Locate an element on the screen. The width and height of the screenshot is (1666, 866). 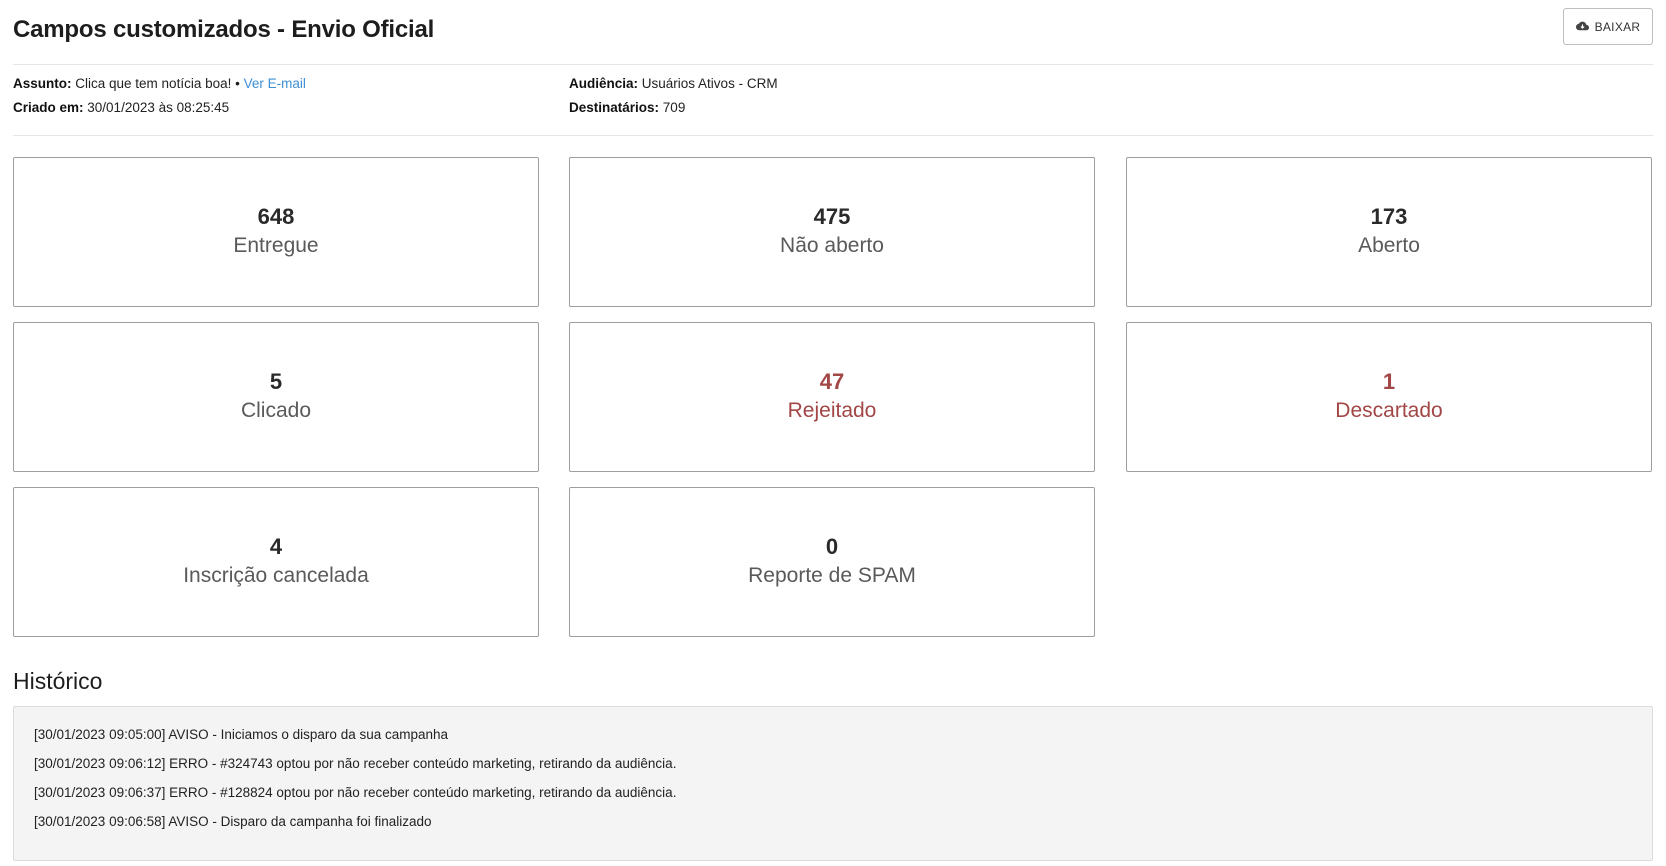
stat-label: Aberto is located at coordinates (1389, 245).